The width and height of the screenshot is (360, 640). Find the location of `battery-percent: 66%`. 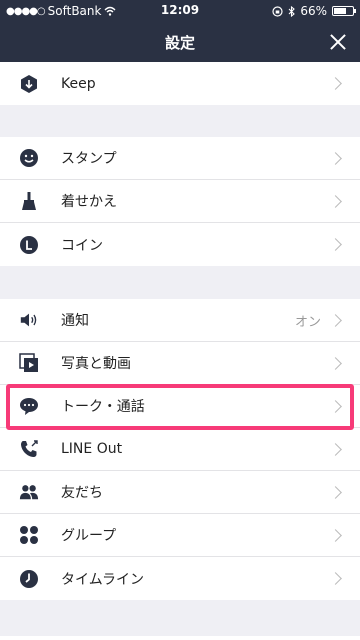

battery-percent: 66% is located at coordinates (313, 11).